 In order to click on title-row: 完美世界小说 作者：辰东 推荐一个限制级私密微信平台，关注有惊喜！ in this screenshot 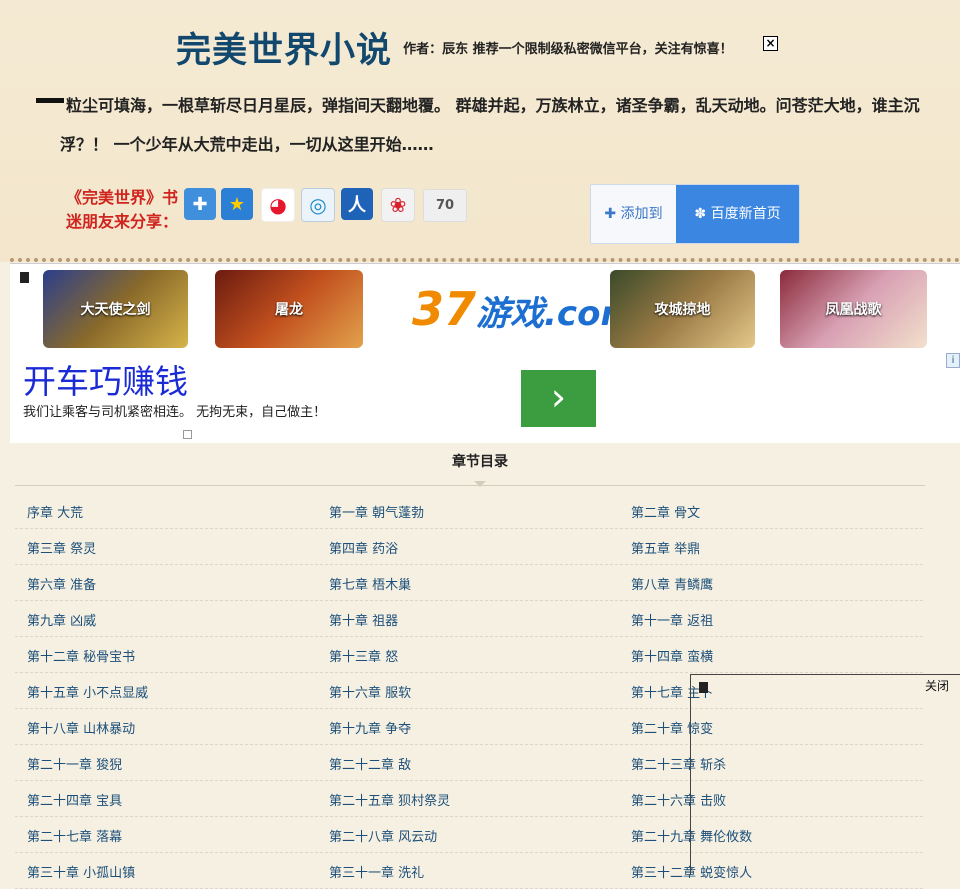, I will do `click(454, 47)`.